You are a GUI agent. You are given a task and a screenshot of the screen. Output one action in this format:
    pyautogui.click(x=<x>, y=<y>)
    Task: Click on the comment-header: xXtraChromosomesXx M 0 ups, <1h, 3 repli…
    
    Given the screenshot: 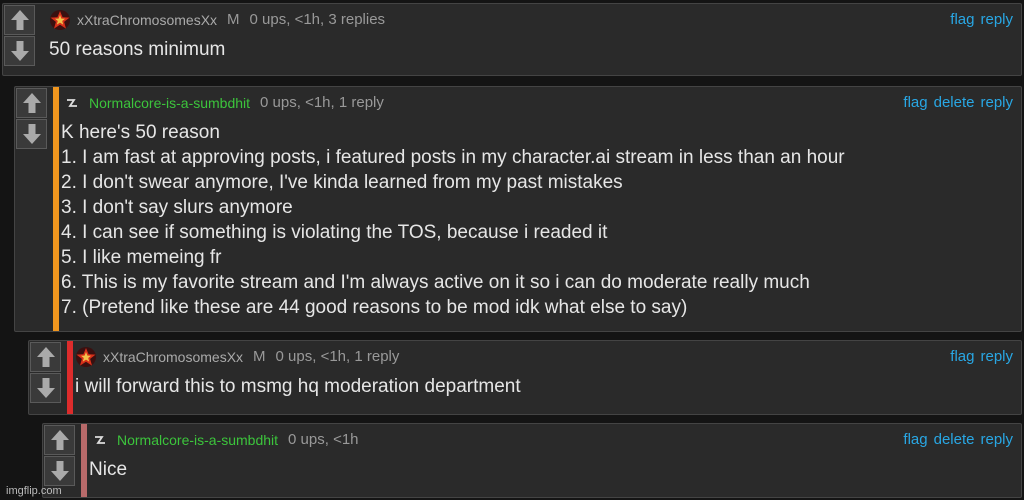 What is the action you would take?
    pyautogui.click(x=531, y=19)
    